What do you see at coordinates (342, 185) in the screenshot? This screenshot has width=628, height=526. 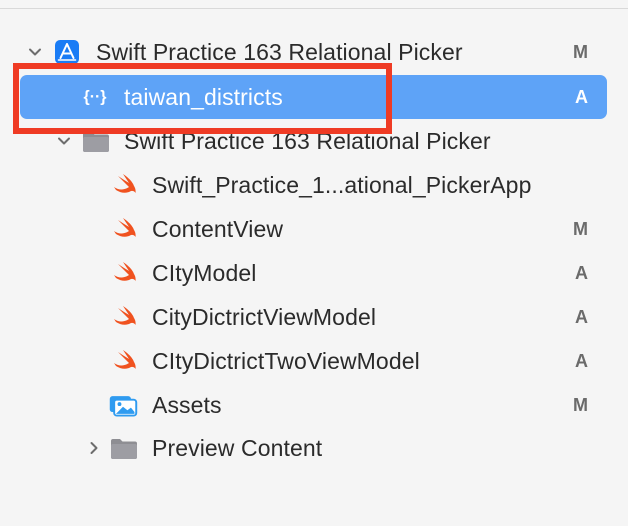 I see `navigator-row-label: Swift_Practice_1...ational_PickerApp` at bounding box center [342, 185].